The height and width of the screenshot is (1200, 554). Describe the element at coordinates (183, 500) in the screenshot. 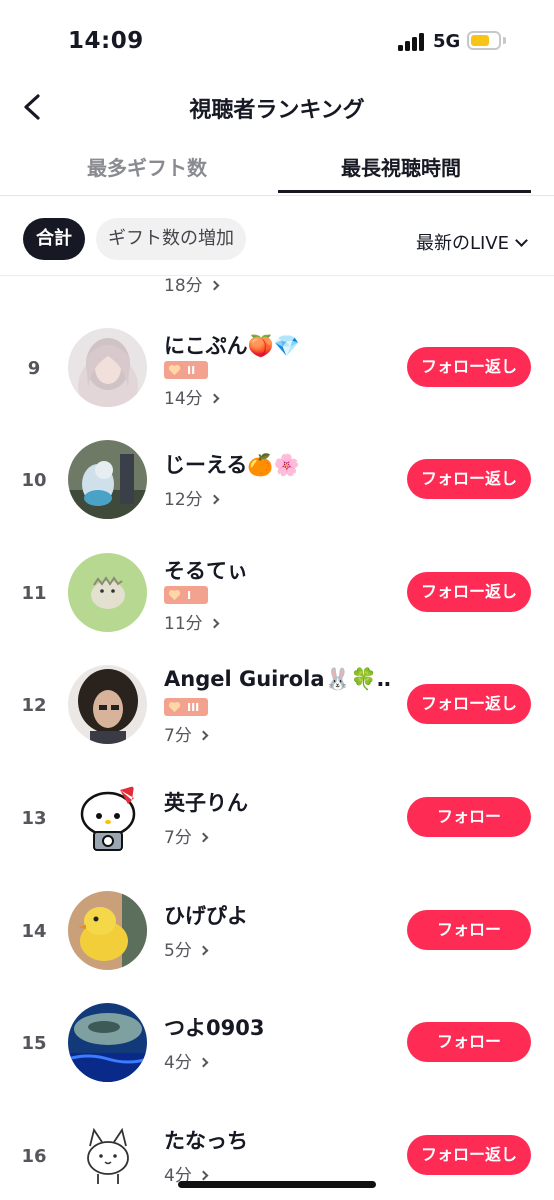

I see `duration-text: 12分` at that location.